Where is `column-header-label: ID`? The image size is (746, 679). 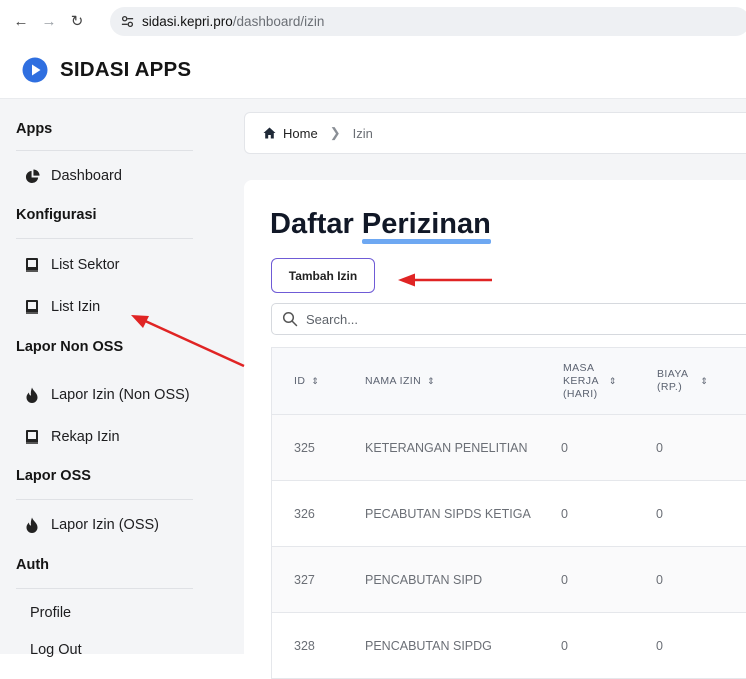 column-header-label: ID is located at coordinates (300, 381).